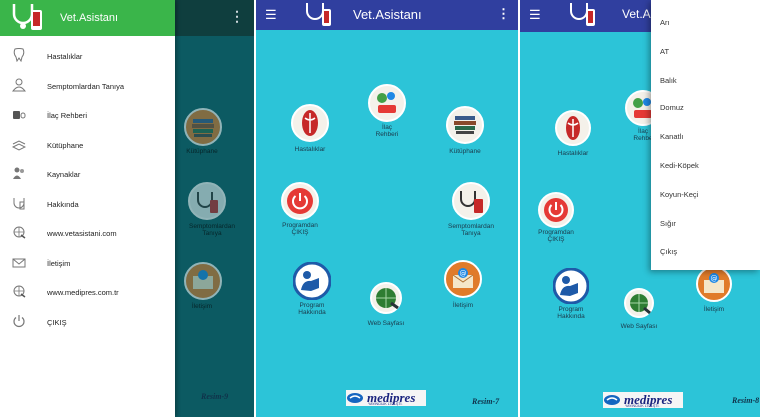 The height and width of the screenshot is (417, 760). Describe the element at coordinates (672, 107) in the screenshot. I see `menu-item-domuz: Domuz` at that location.